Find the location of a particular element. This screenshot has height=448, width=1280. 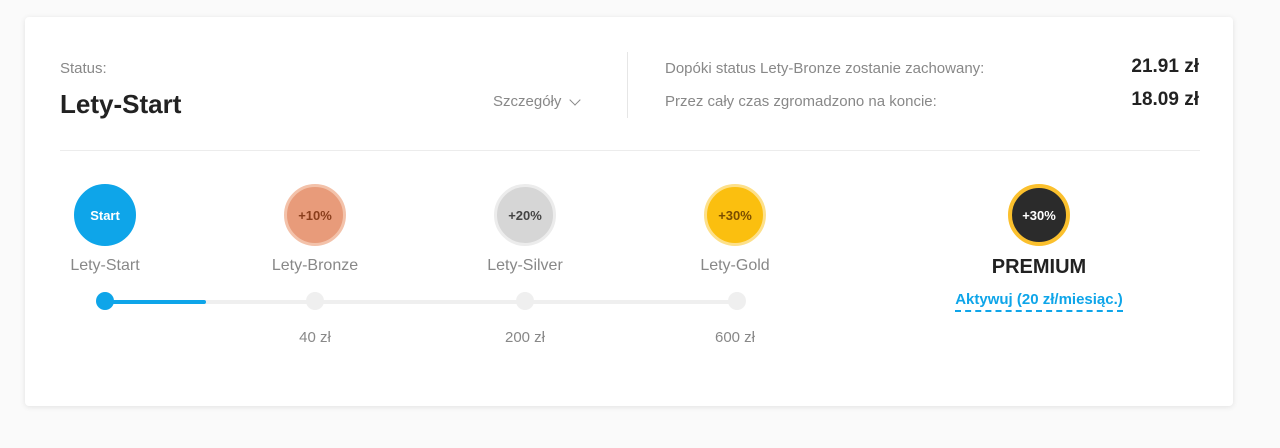

level-badge-silver: +20% is located at coordinates (525, 215).